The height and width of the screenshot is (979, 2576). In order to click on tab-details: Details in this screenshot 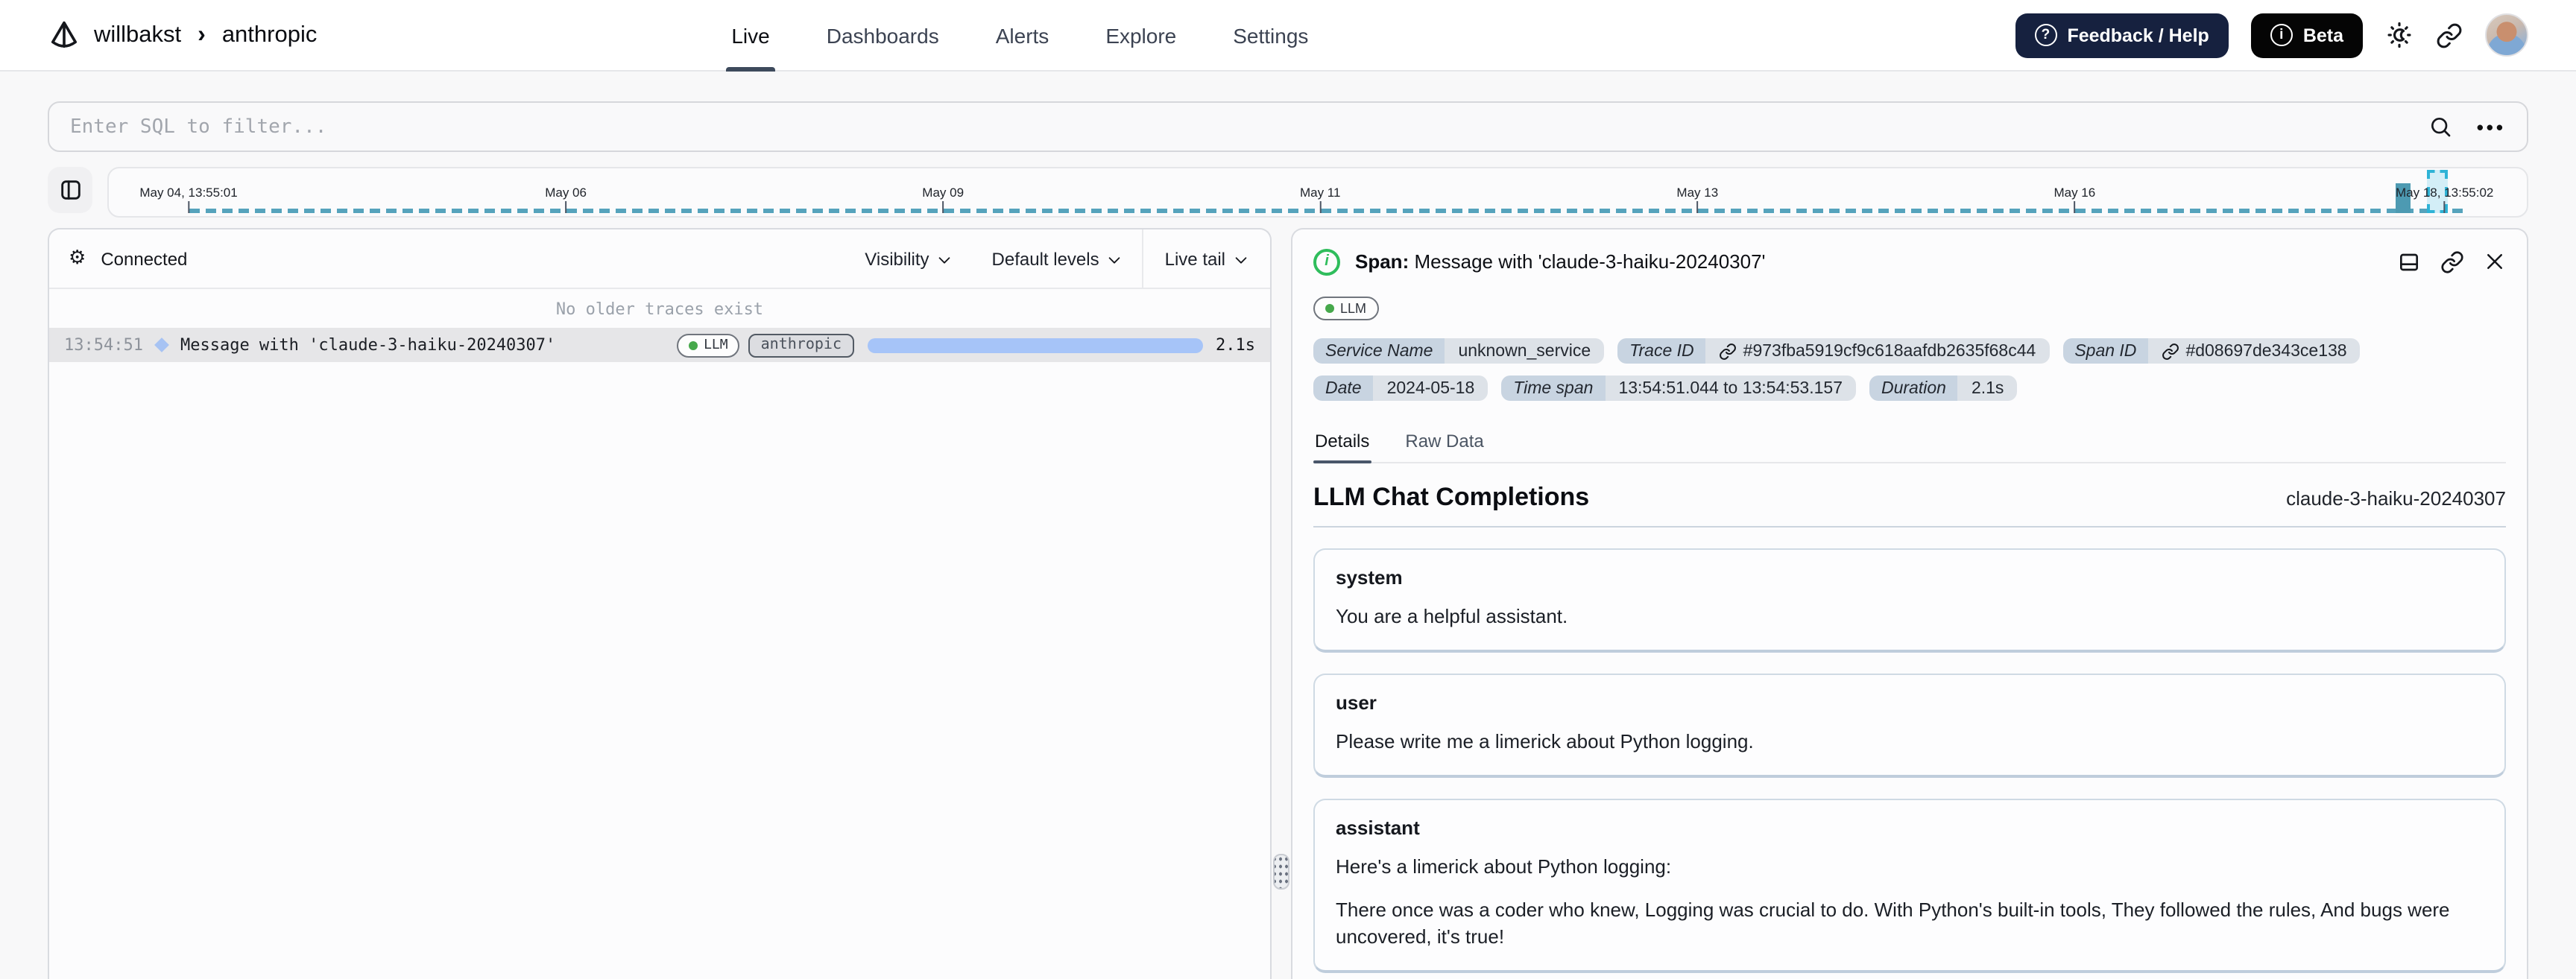, I will do `click(1342, 444)`.